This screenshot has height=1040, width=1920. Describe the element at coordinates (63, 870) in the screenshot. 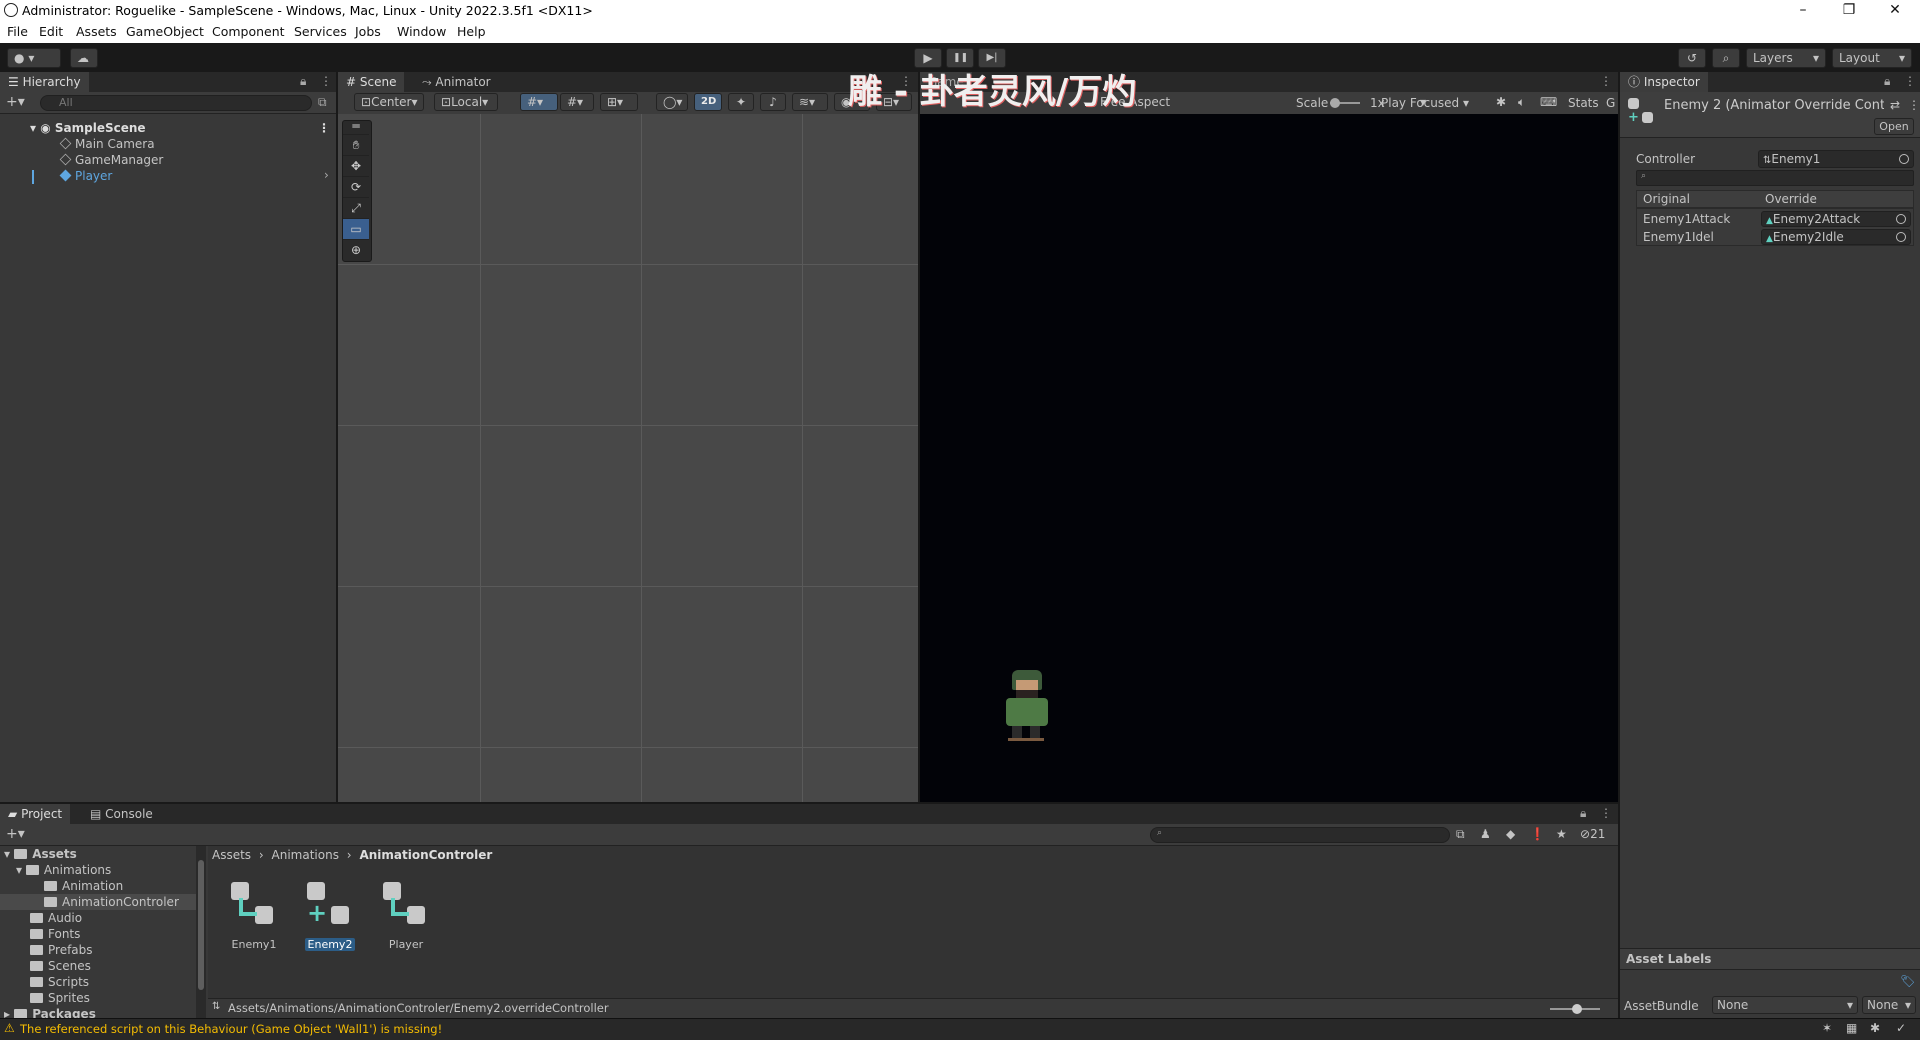

I see `tree-animations: ▾ Animations` at that location.